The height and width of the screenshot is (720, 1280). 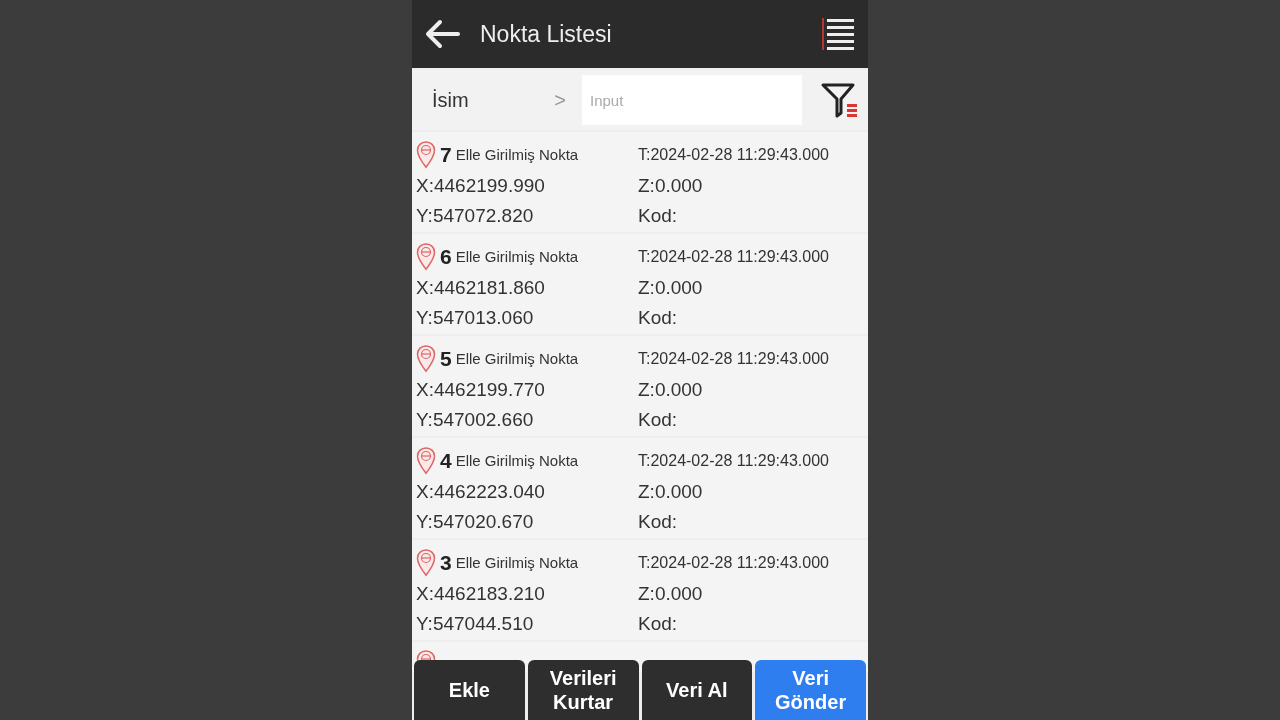 What do you see at coordinates (446, 563) in the screenshot?
I see `point-number: 3` at bounding box center [446, 563].